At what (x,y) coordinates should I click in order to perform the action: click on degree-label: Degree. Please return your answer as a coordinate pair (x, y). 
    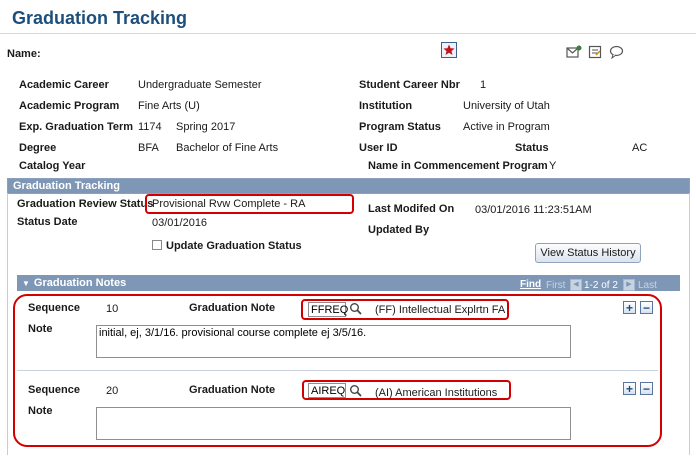
    Looking at the image, I should click on (38, 148).